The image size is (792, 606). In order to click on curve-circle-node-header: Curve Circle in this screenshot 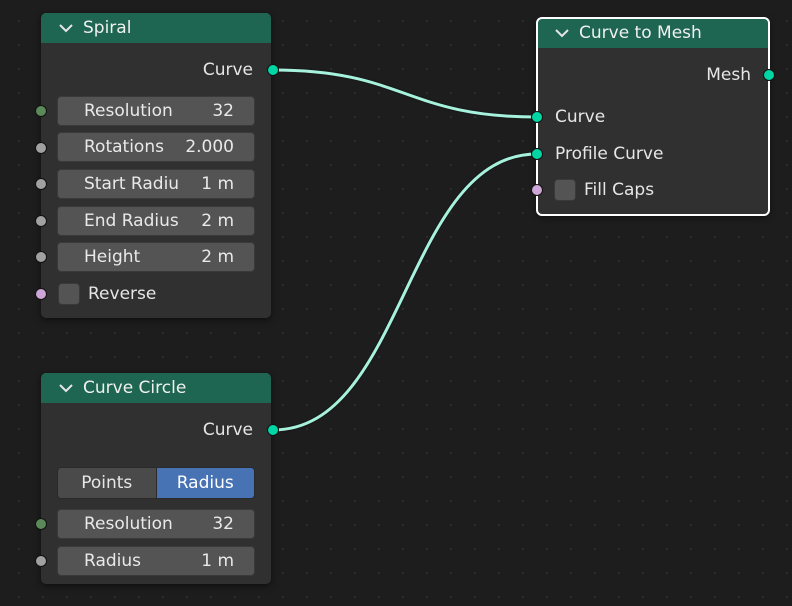, I will do `click(156, 388)`.